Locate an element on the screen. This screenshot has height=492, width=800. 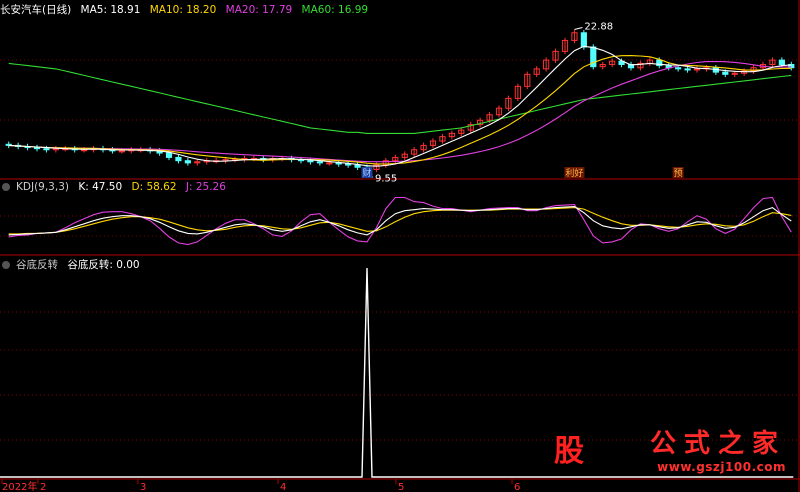
event-tag: 财 is located at coordinates (366, 173).